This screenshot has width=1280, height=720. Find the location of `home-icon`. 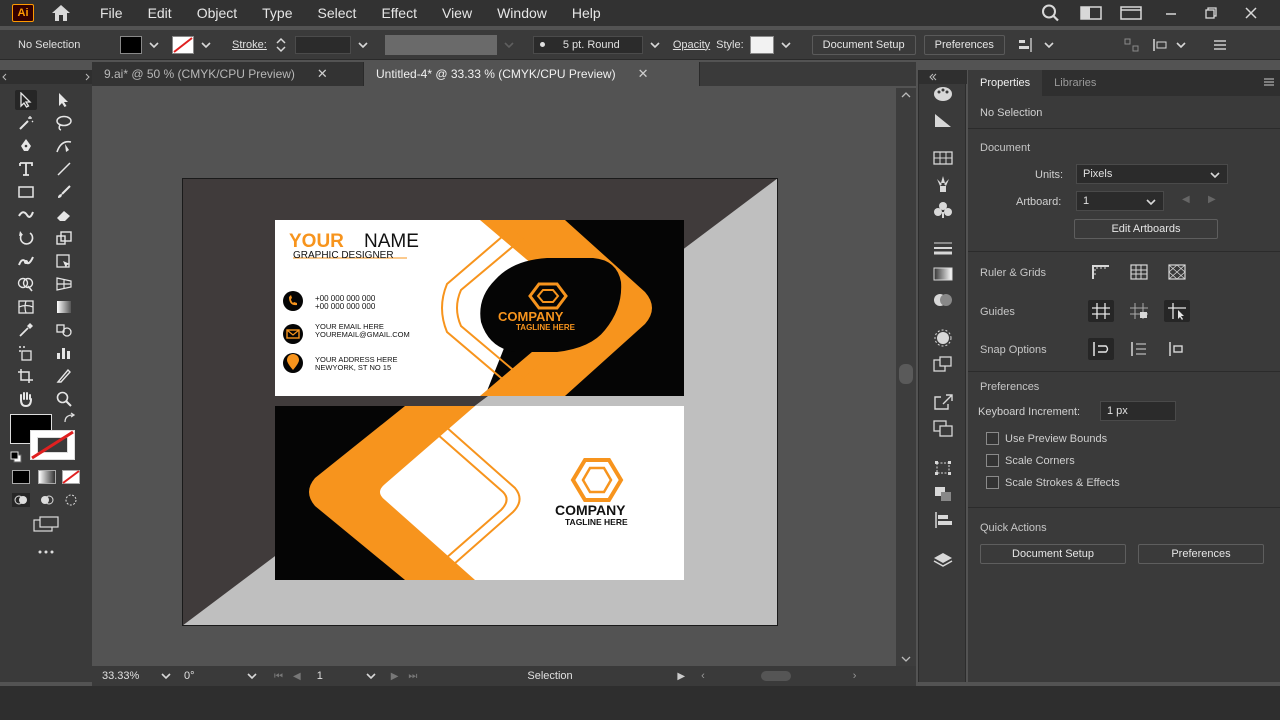

home-icon is located at coordinates (61, 13).